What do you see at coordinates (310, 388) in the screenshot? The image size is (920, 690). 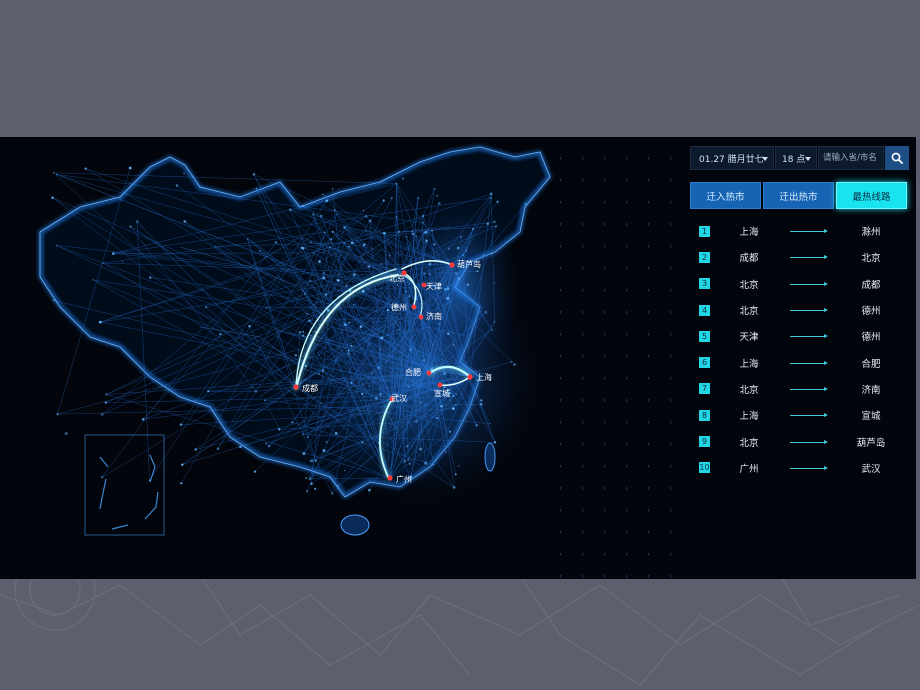 I see `city-label-chengdu: 成都` at bounding box center [310, 388].